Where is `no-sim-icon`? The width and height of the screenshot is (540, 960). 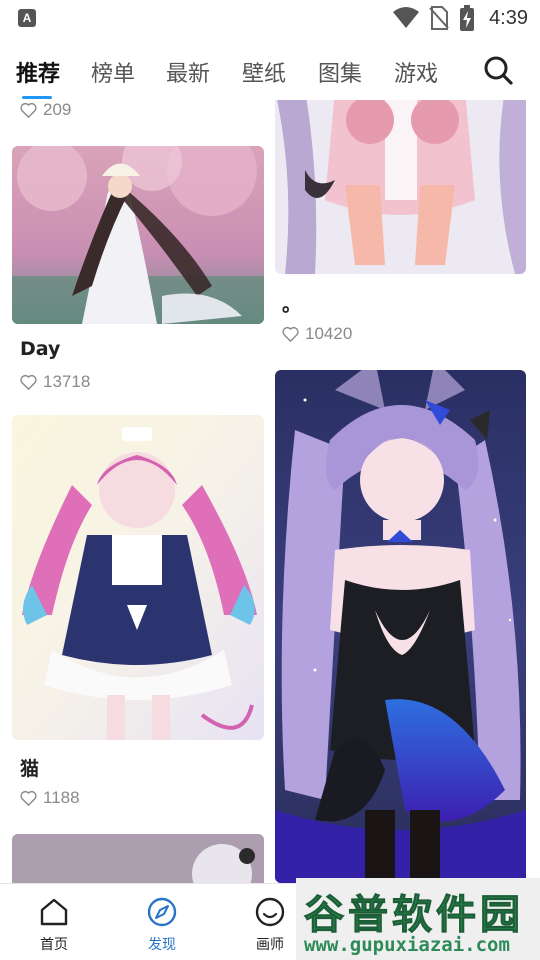 no-sim-icon is located at coordinates (439, 18).